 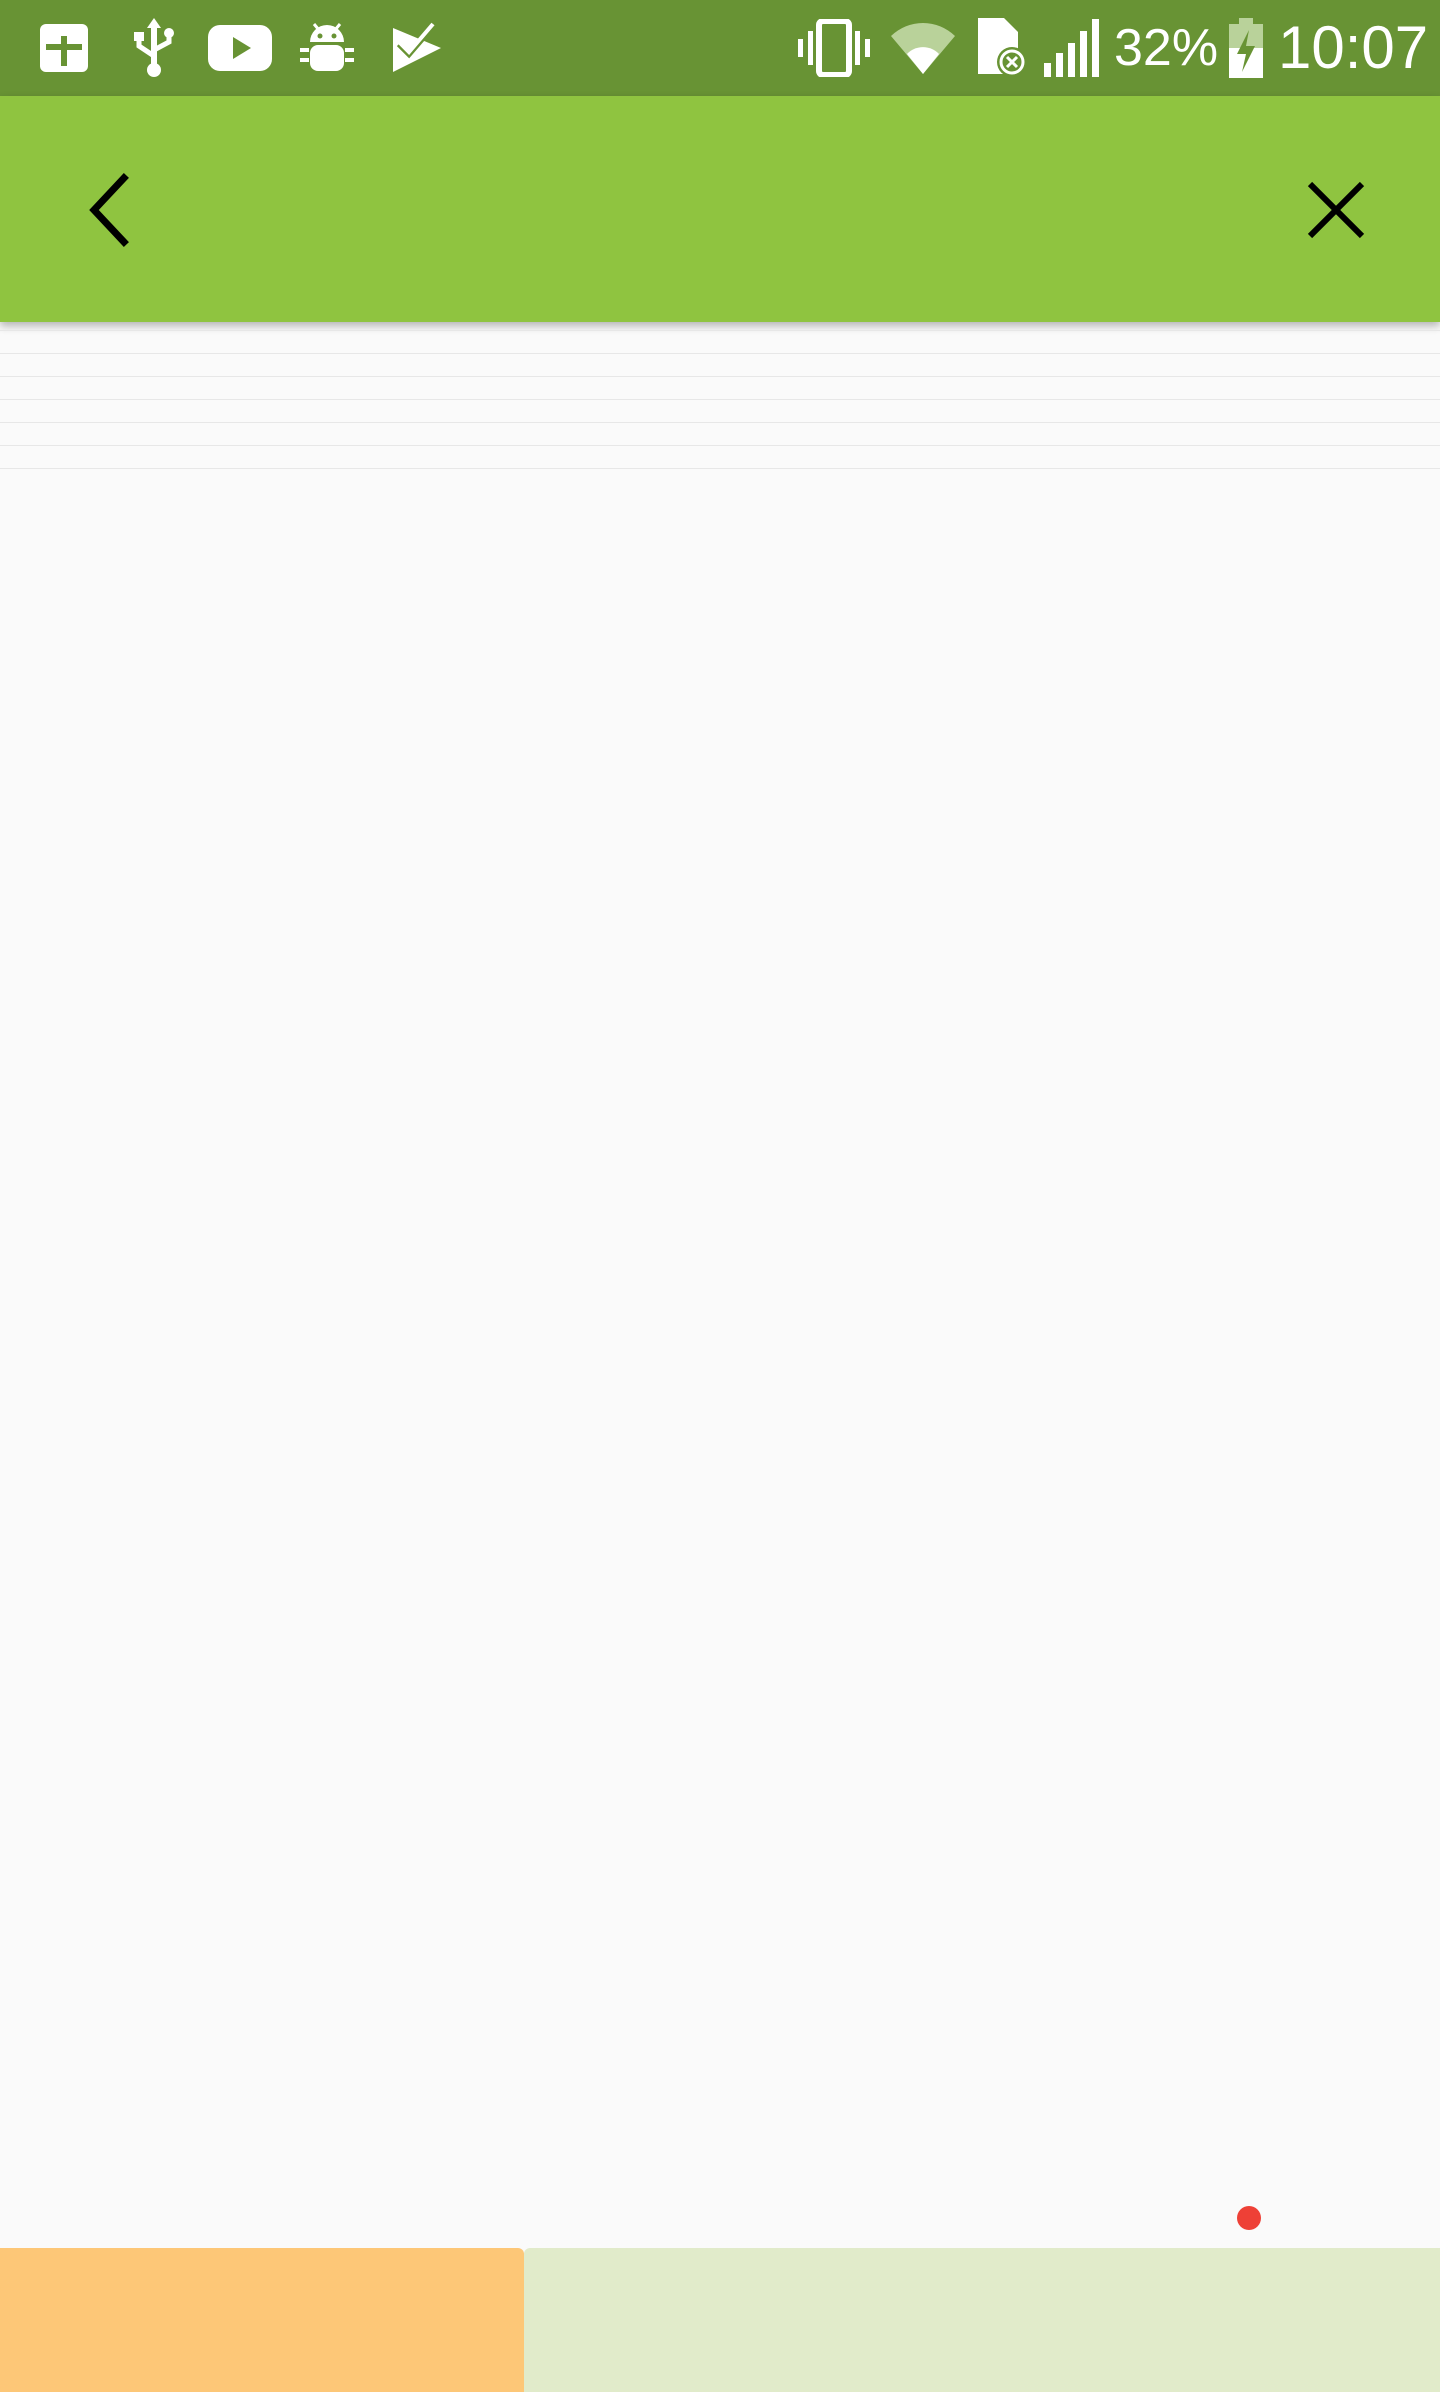 I want to click on close-button, so click(x=1336, y=210).